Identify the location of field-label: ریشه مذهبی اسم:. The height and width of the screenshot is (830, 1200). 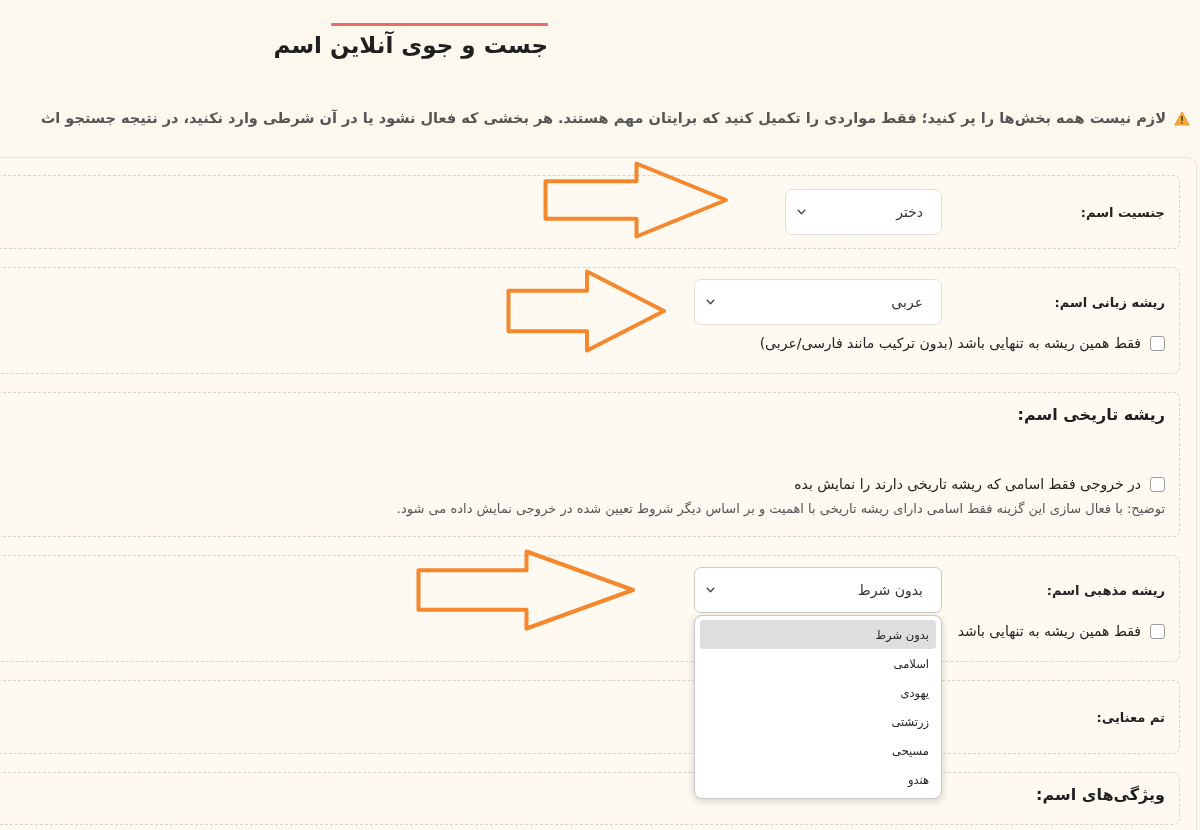
(1105, 590).